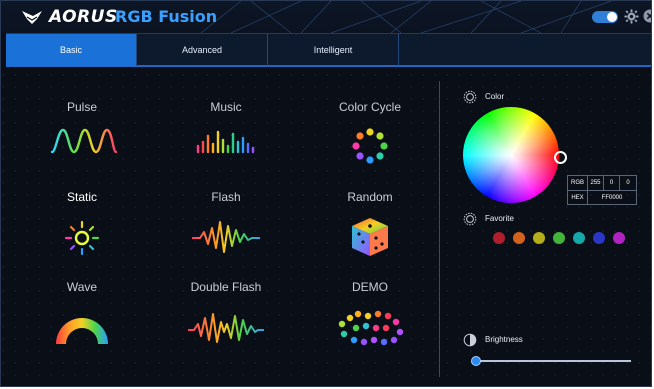 The height and width of the screenshot is (389, 654). What do you see at coordinates (83, 17) in the screenshot?
I see `brand-name: AORUS` at bounding box center [83, 17].